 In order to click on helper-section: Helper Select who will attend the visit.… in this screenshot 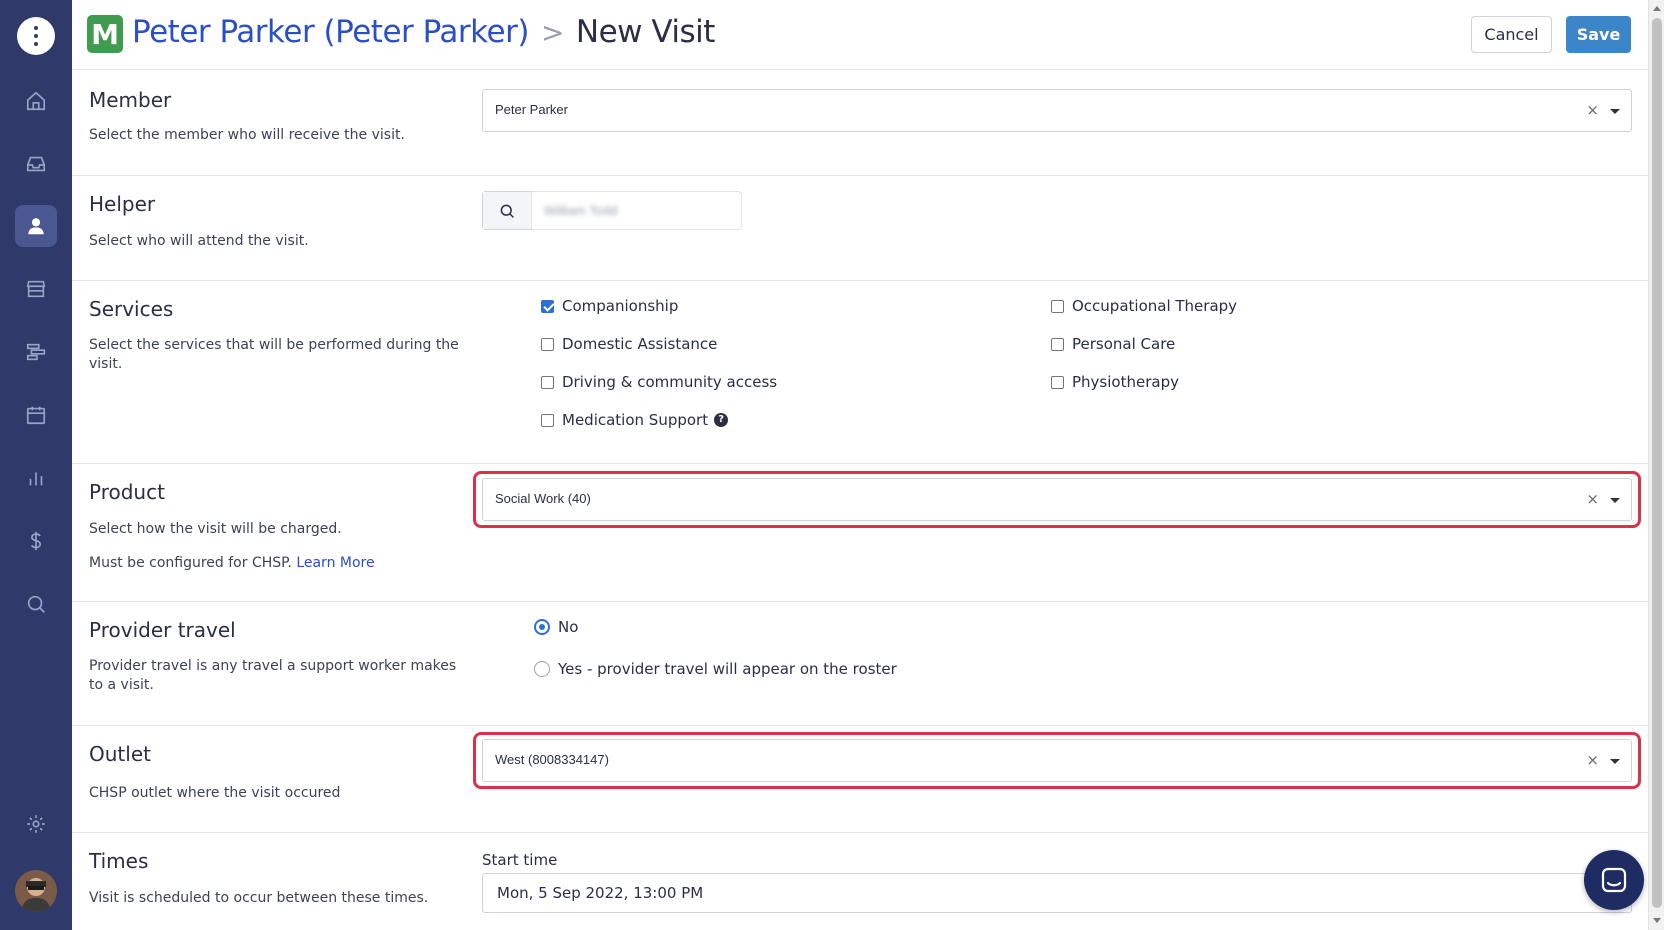, I will do `click(860, 228)`.